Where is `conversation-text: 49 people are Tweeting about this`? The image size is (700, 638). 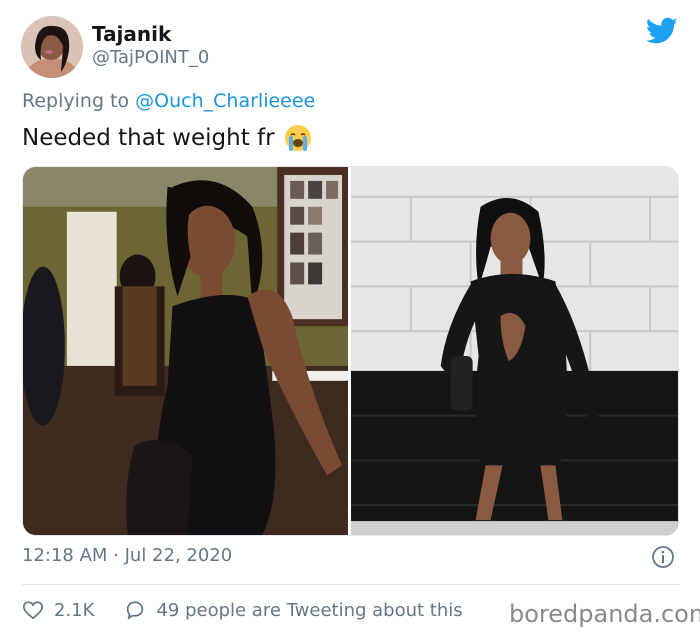
conversation-text: 49 people are Tweeting about this is located at coordinates (309, 610).